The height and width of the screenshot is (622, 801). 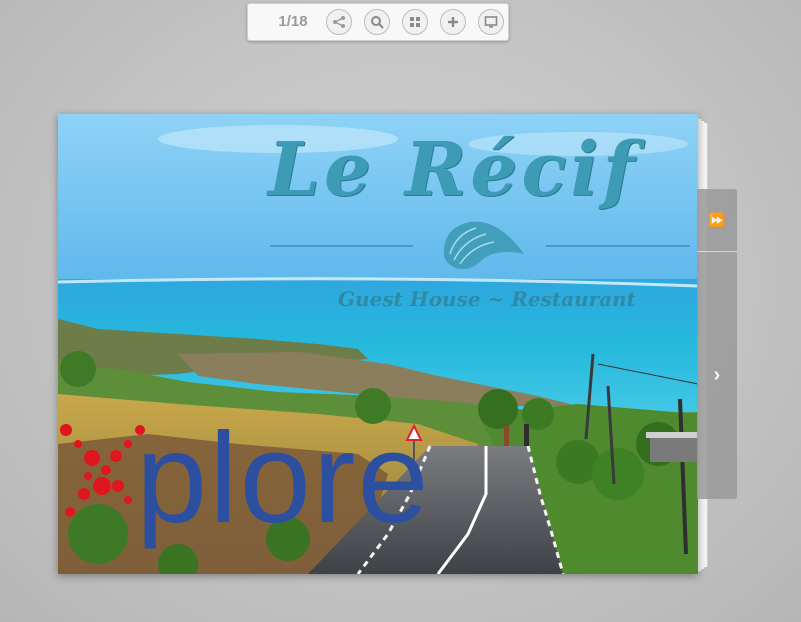 I want to click on thumbnails-button, so click(x=415, y=22).